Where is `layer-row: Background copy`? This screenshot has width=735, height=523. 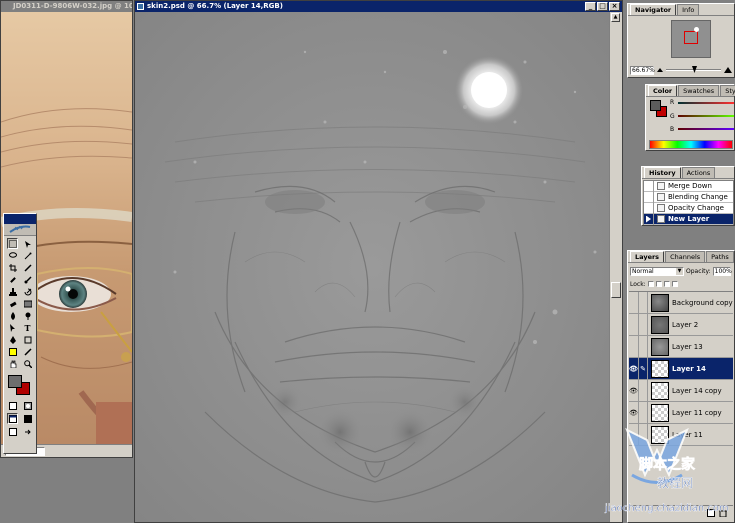
layer-row: Background copy is located at coordinates (681, 303).